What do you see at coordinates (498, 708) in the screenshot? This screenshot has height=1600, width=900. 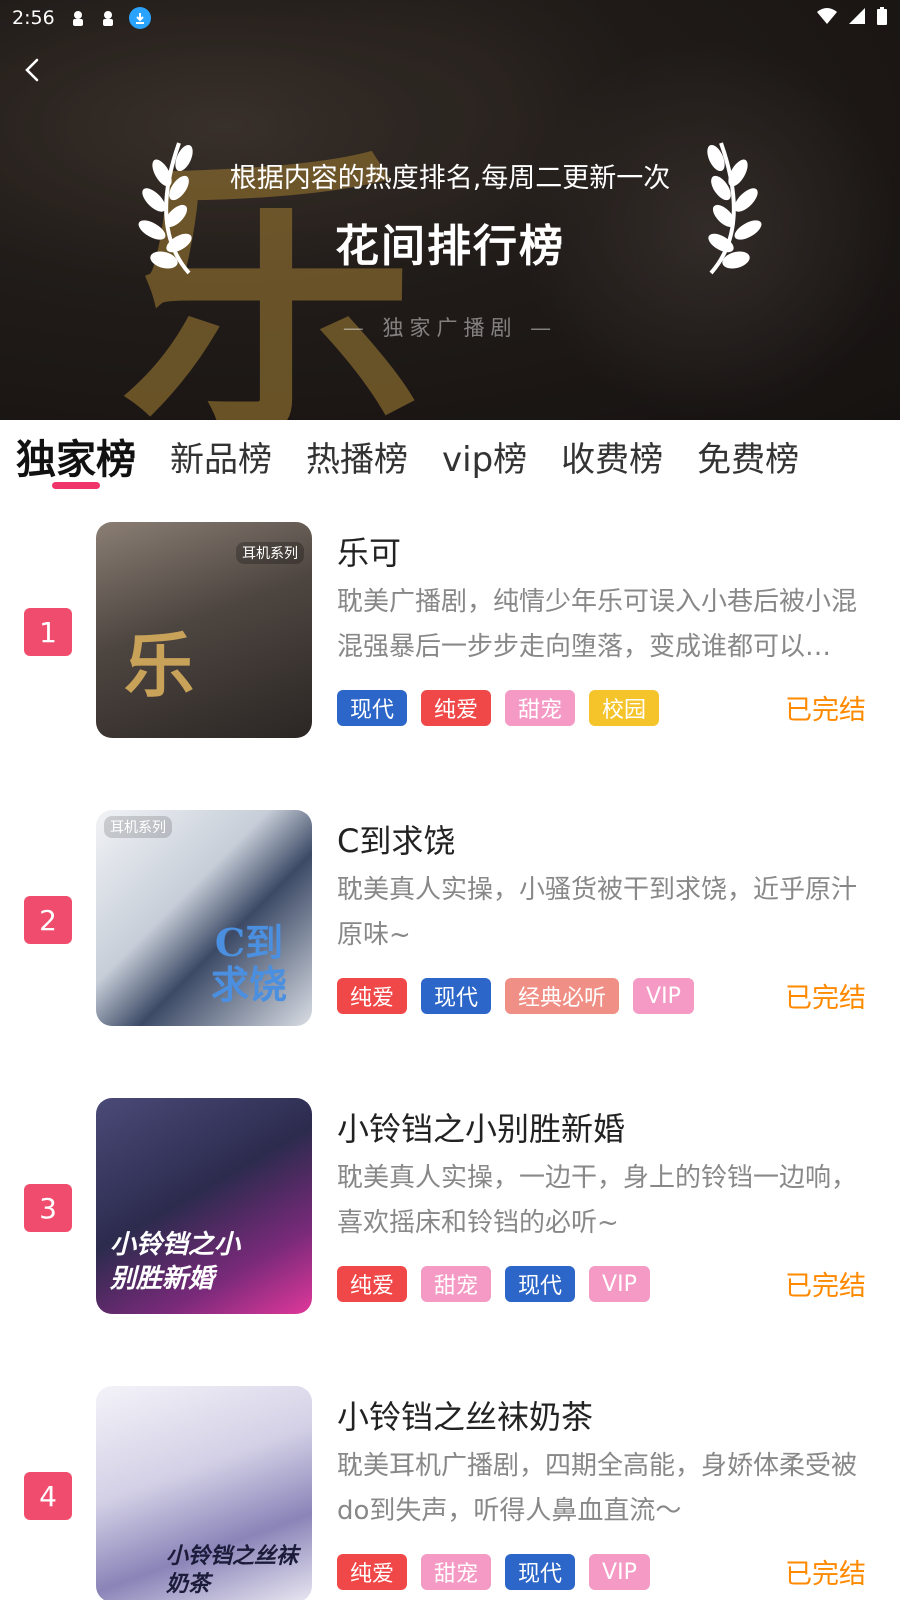 I see `tag-list: 现代 纯爱 甜宠 校园` at bounding box center [498, 708].